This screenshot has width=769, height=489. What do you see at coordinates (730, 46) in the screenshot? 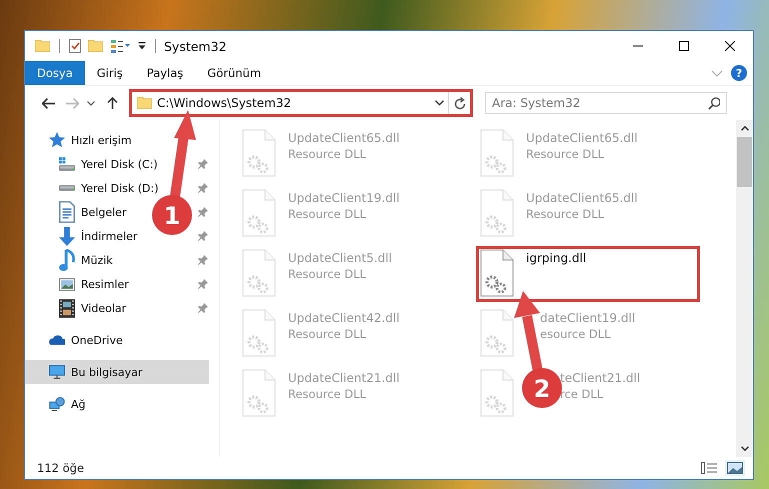
I see `close-icon` at bounding box center [730, 46].